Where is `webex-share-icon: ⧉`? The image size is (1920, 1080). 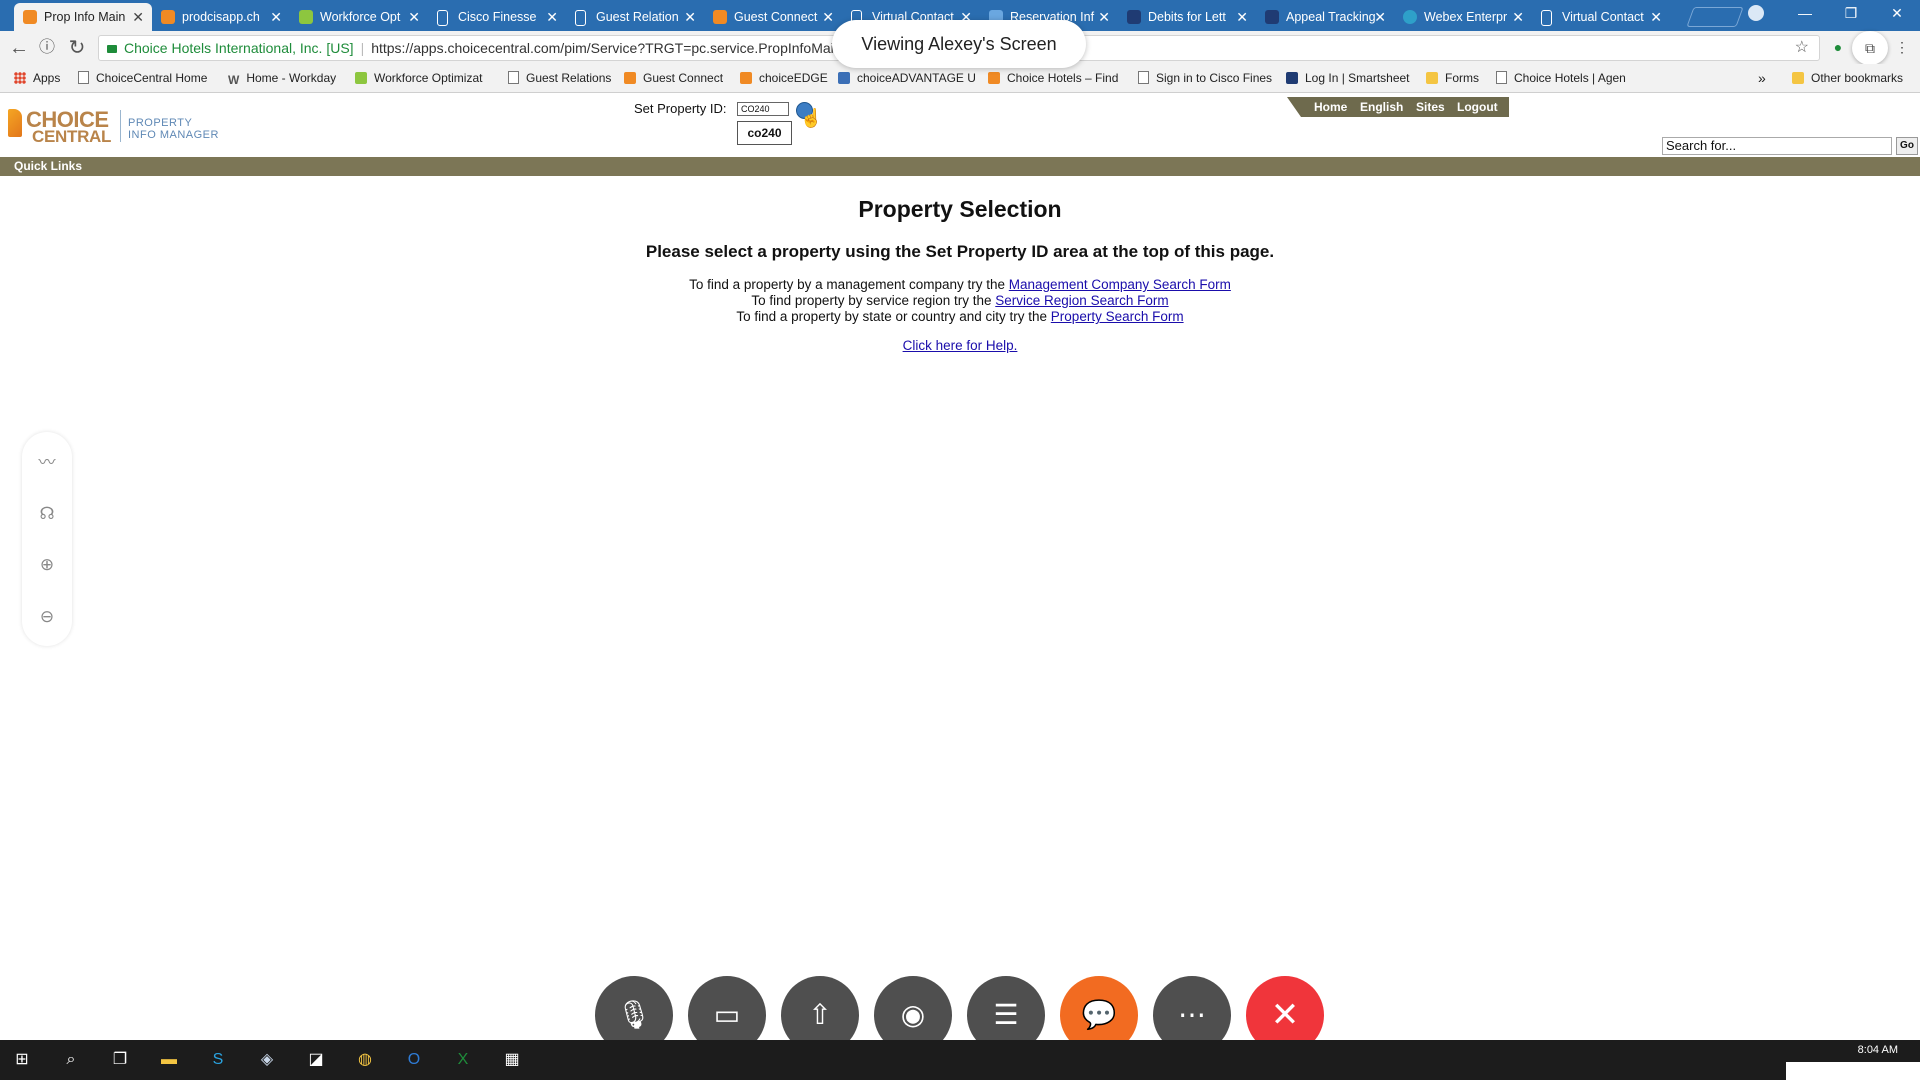
webex-share-icon: ⧉ is located at coordinates (1870, 48).